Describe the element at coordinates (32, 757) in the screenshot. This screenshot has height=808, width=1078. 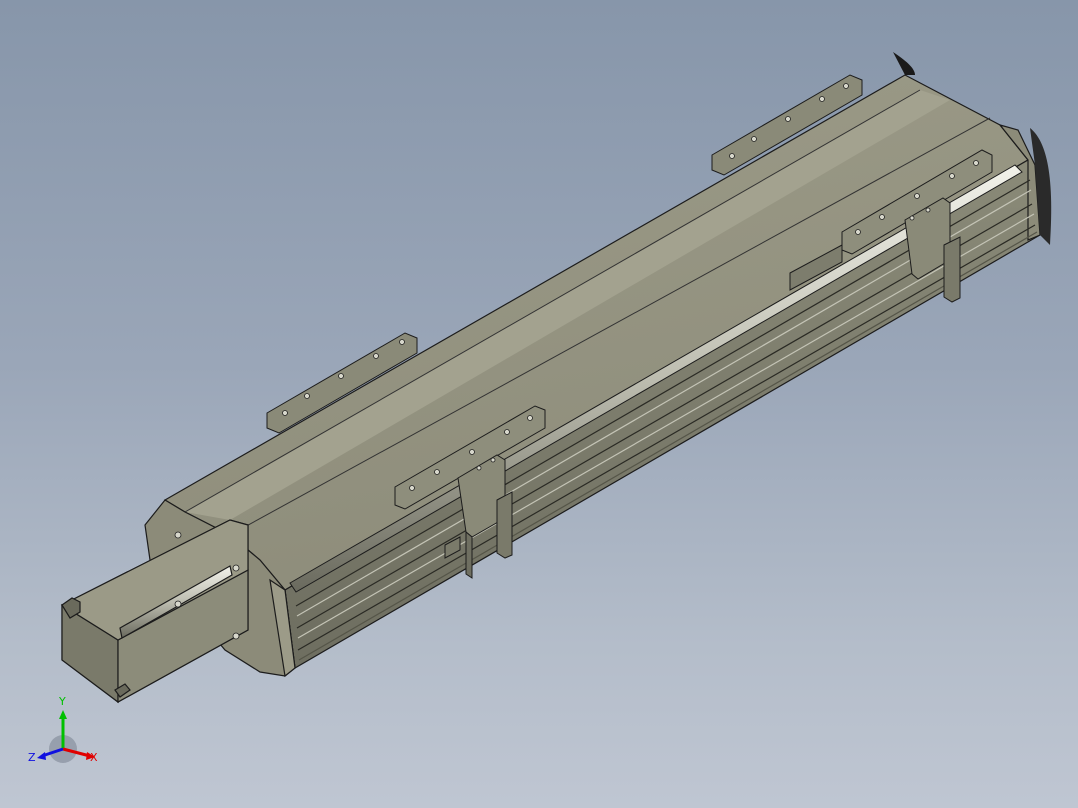
I see `triad-z-label: Z` at that location.